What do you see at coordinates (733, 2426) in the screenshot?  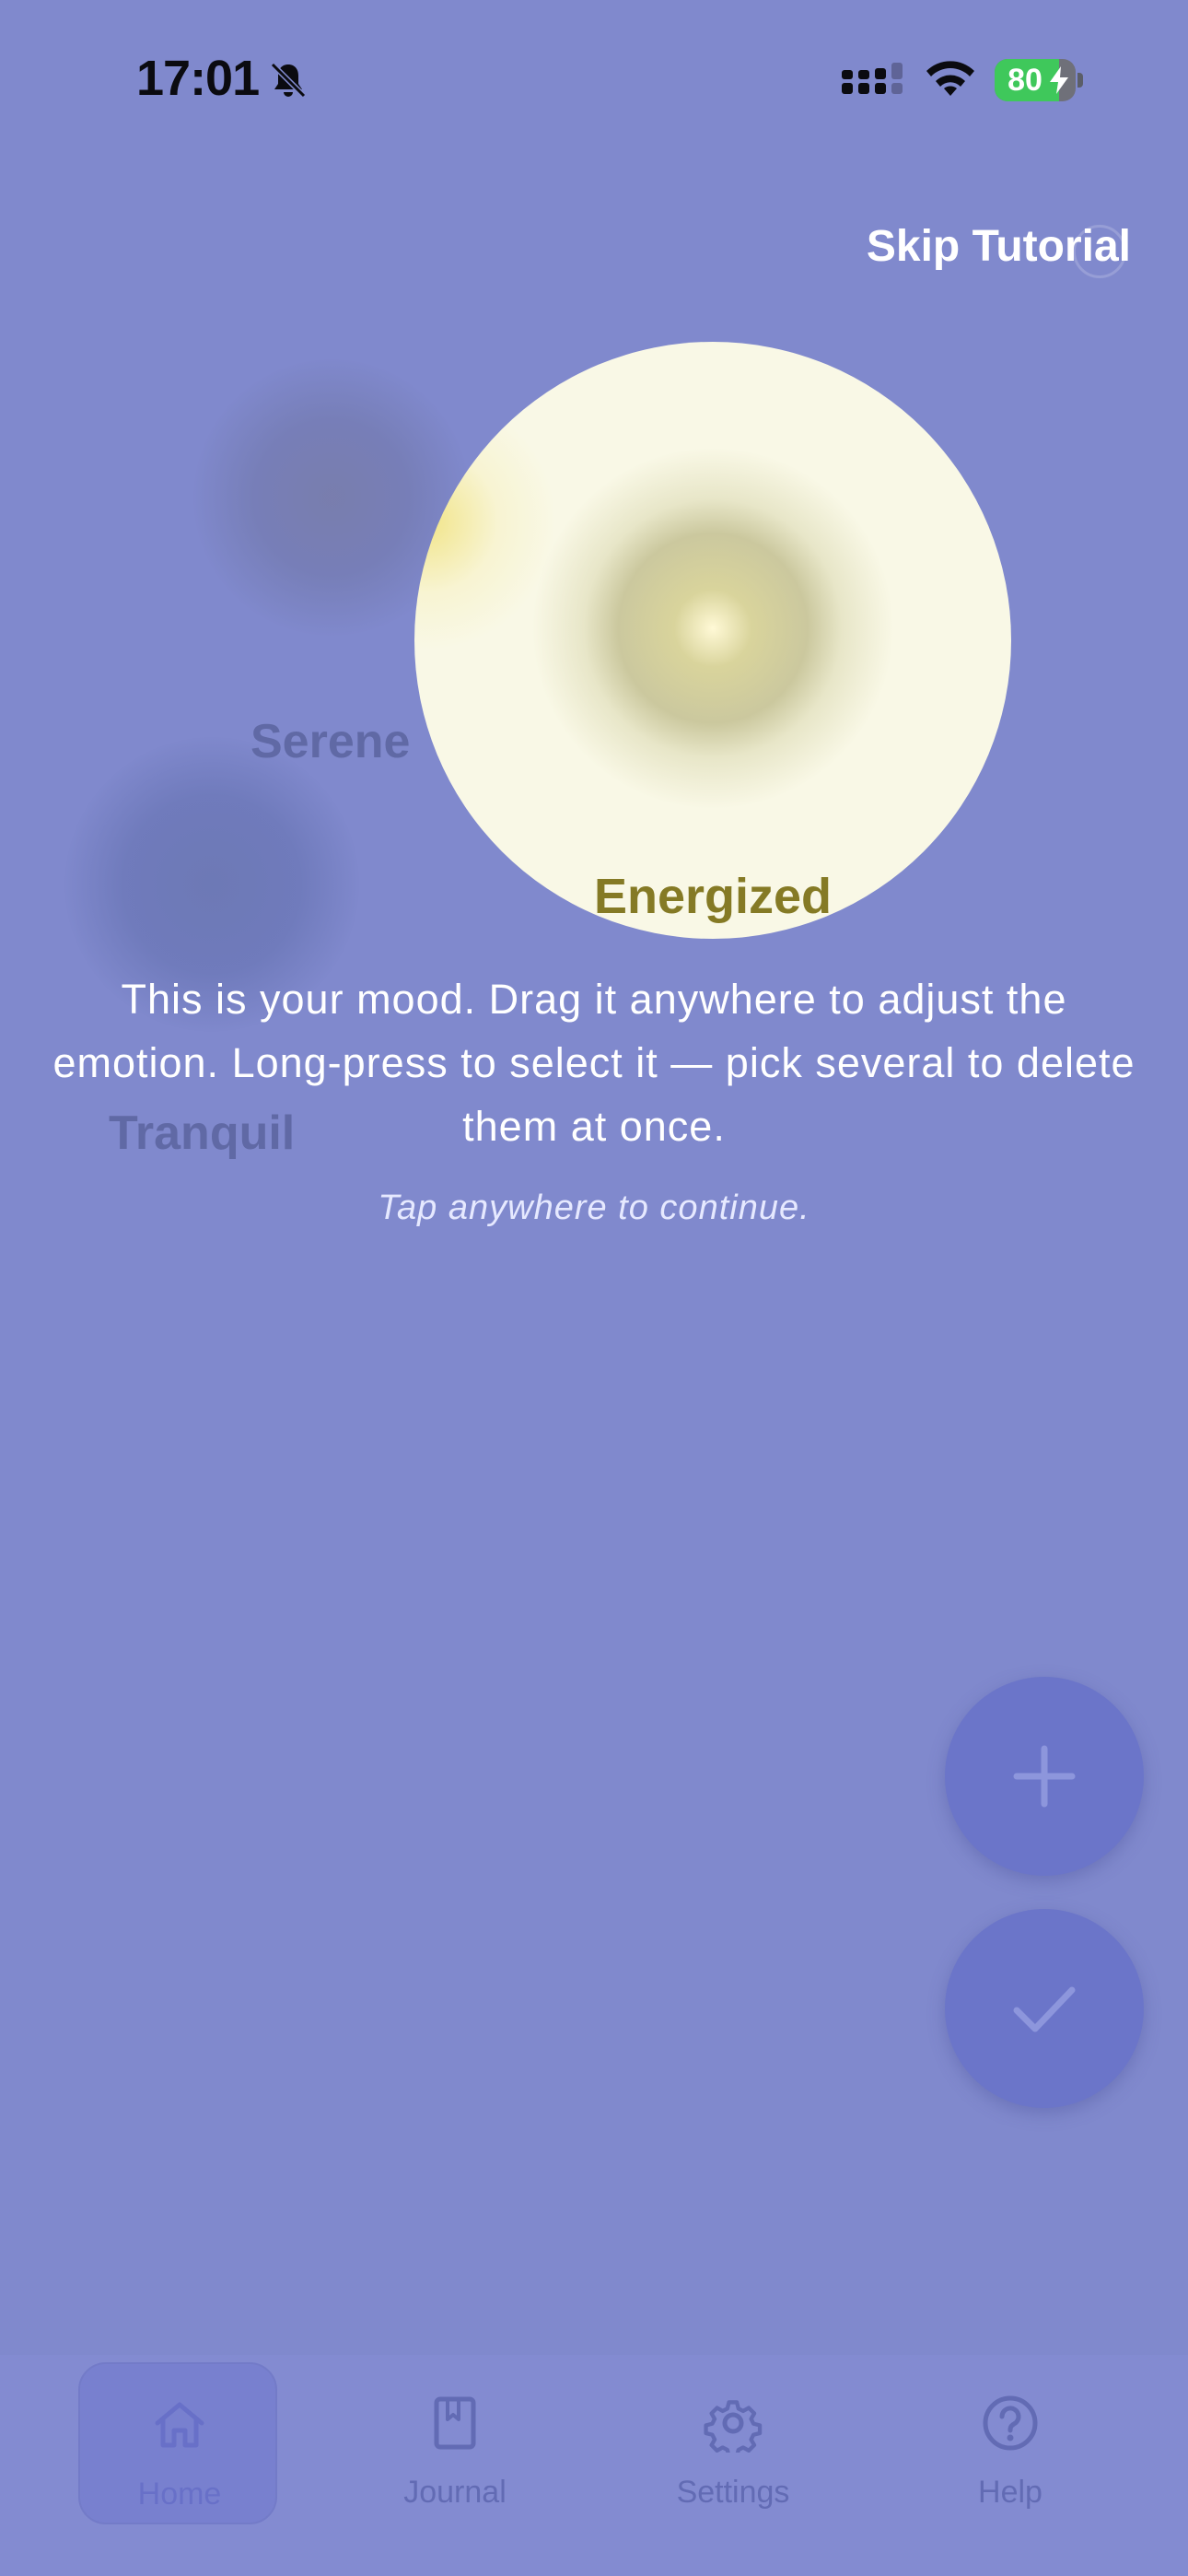 I see `gear-icon` at bounding box center [733, 2426].